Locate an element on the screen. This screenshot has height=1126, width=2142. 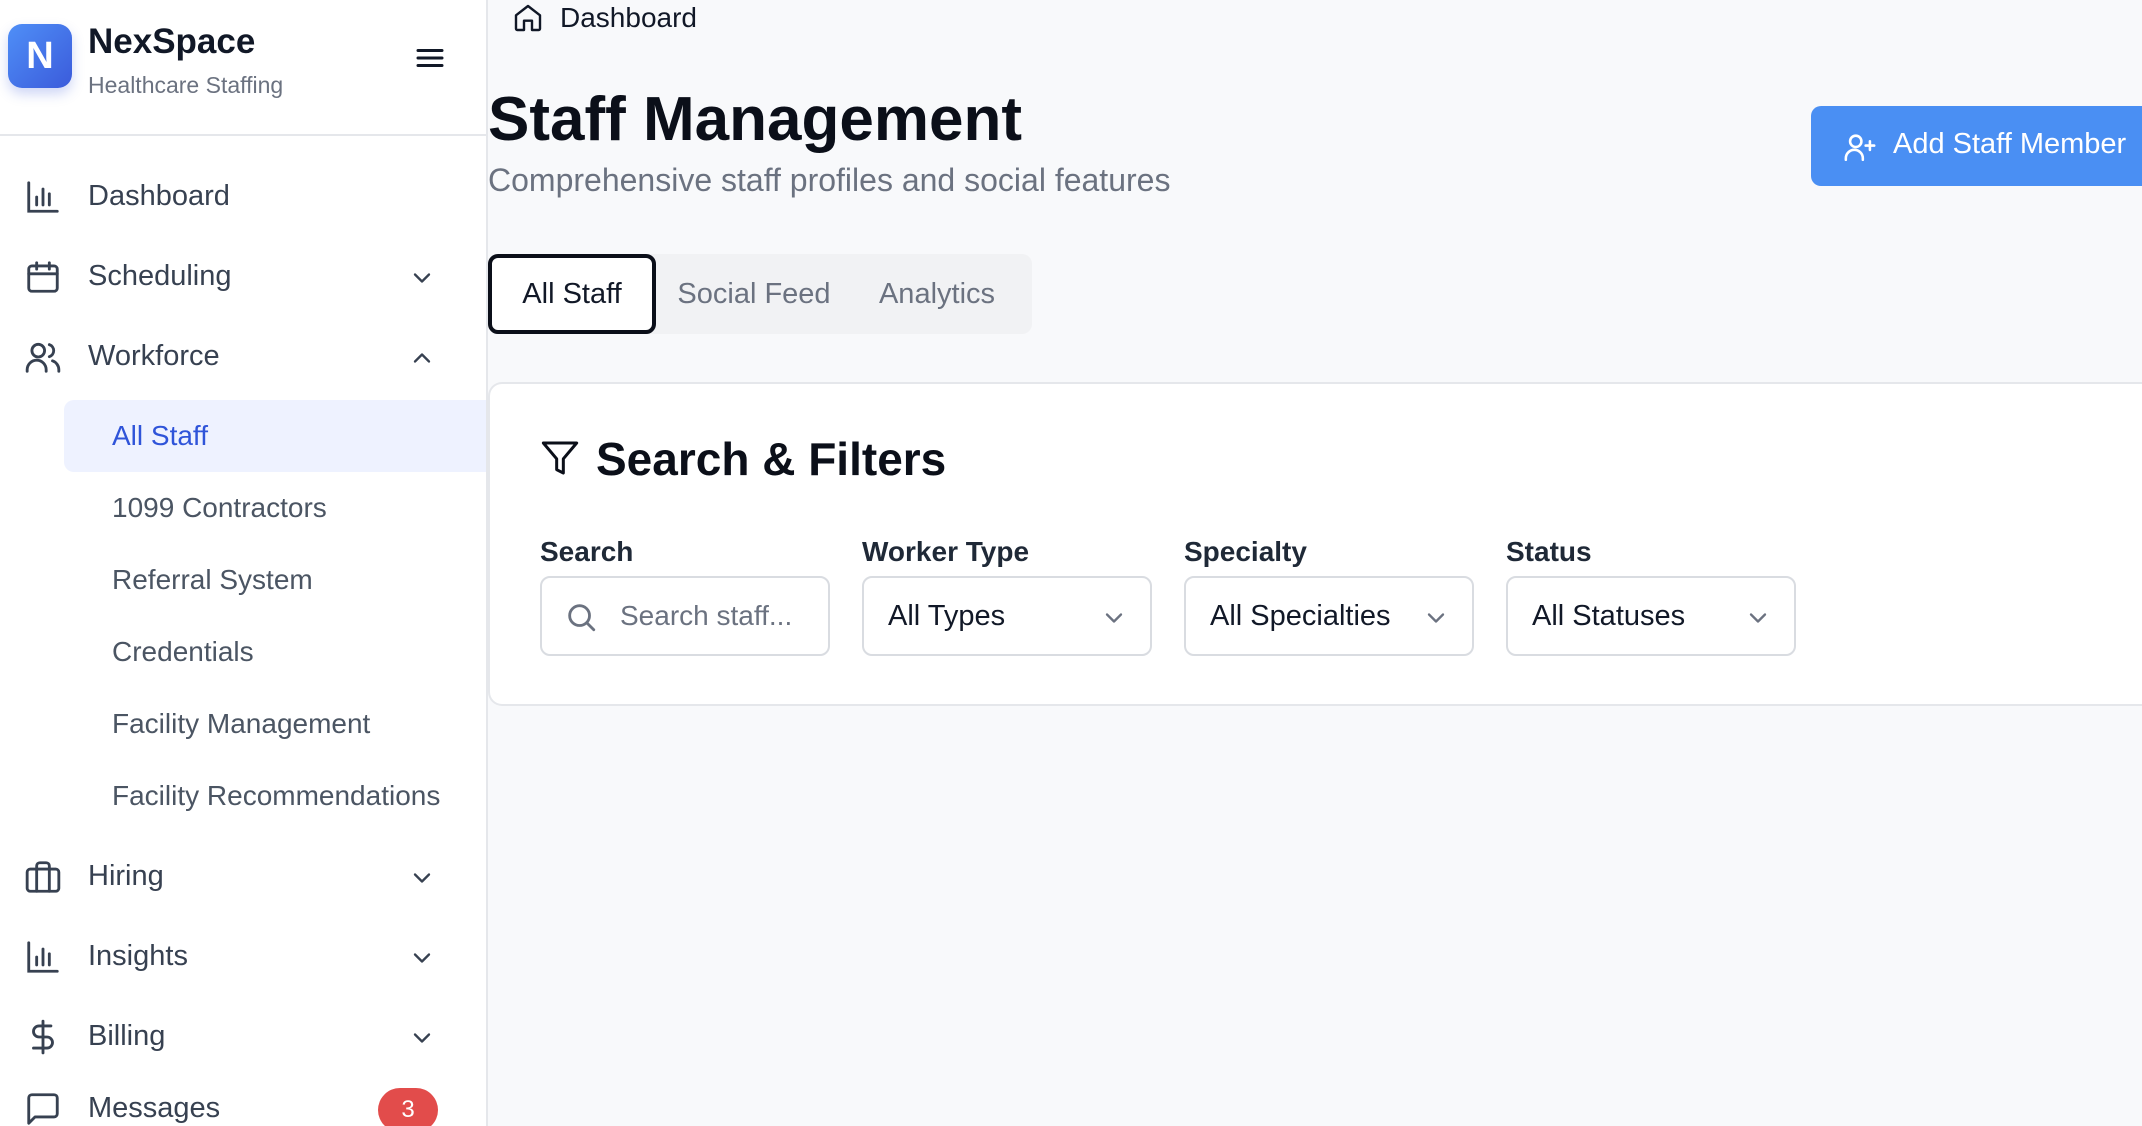
sidebar-subitem-label: Referral System is located at coordinates (212, 579).